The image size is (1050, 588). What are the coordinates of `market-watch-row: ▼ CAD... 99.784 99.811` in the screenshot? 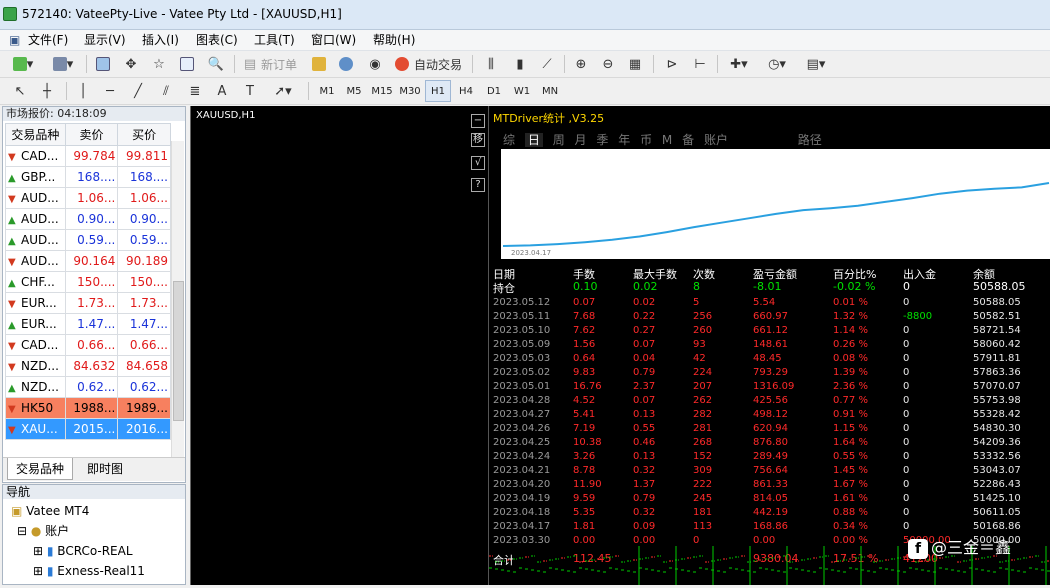 It's located at (88, 156).